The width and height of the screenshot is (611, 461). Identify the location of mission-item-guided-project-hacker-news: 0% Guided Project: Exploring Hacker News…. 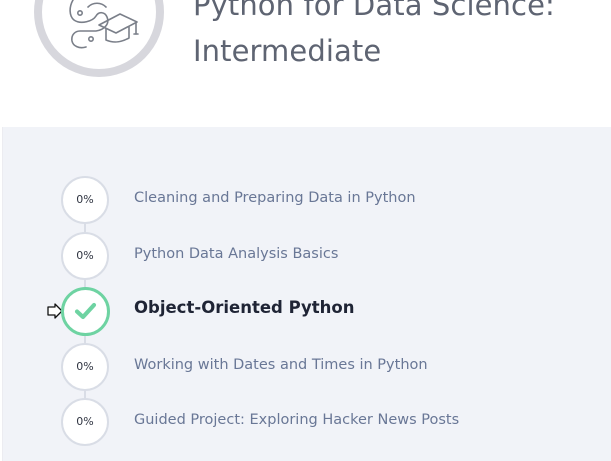
(321, 423).